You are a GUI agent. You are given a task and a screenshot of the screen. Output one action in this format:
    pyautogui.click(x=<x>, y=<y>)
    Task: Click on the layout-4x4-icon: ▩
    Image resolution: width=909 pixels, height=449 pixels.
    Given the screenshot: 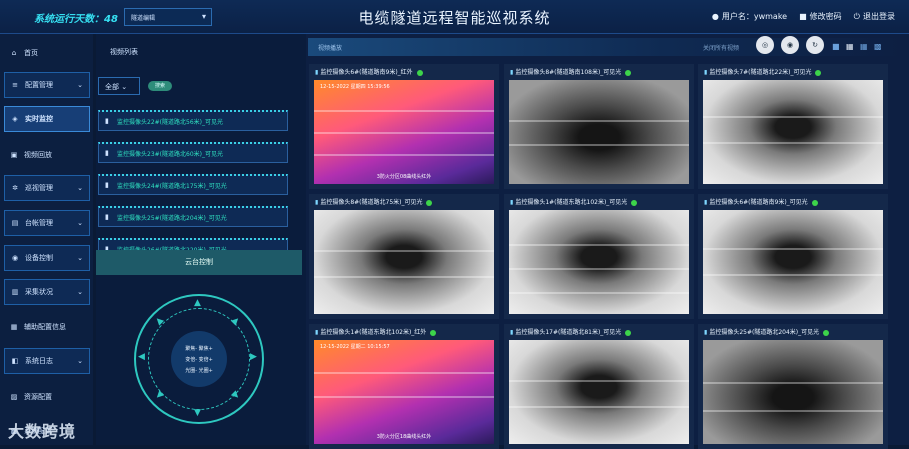 What is the action you would take?
    pyautogui.click(x=878, y=46)
    